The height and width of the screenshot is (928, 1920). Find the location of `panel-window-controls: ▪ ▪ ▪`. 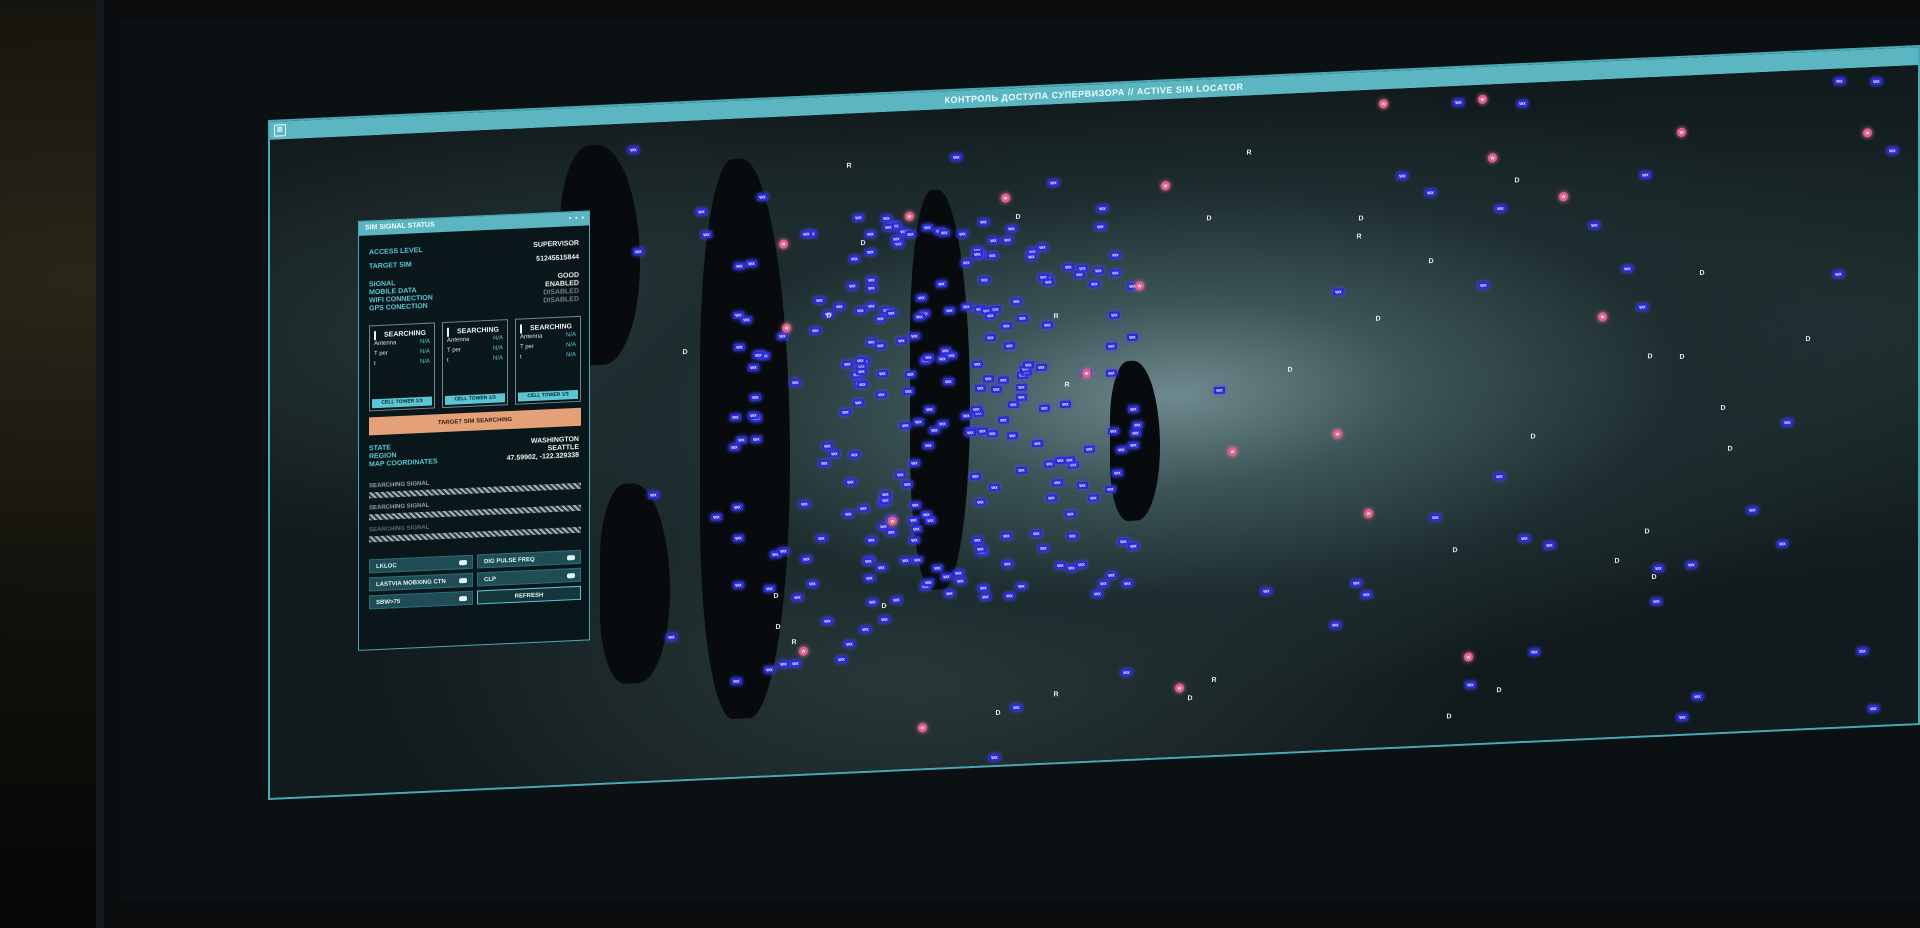

panel-window-controls: ▪ ▪ ▪ is located at coordinates (577, 219).